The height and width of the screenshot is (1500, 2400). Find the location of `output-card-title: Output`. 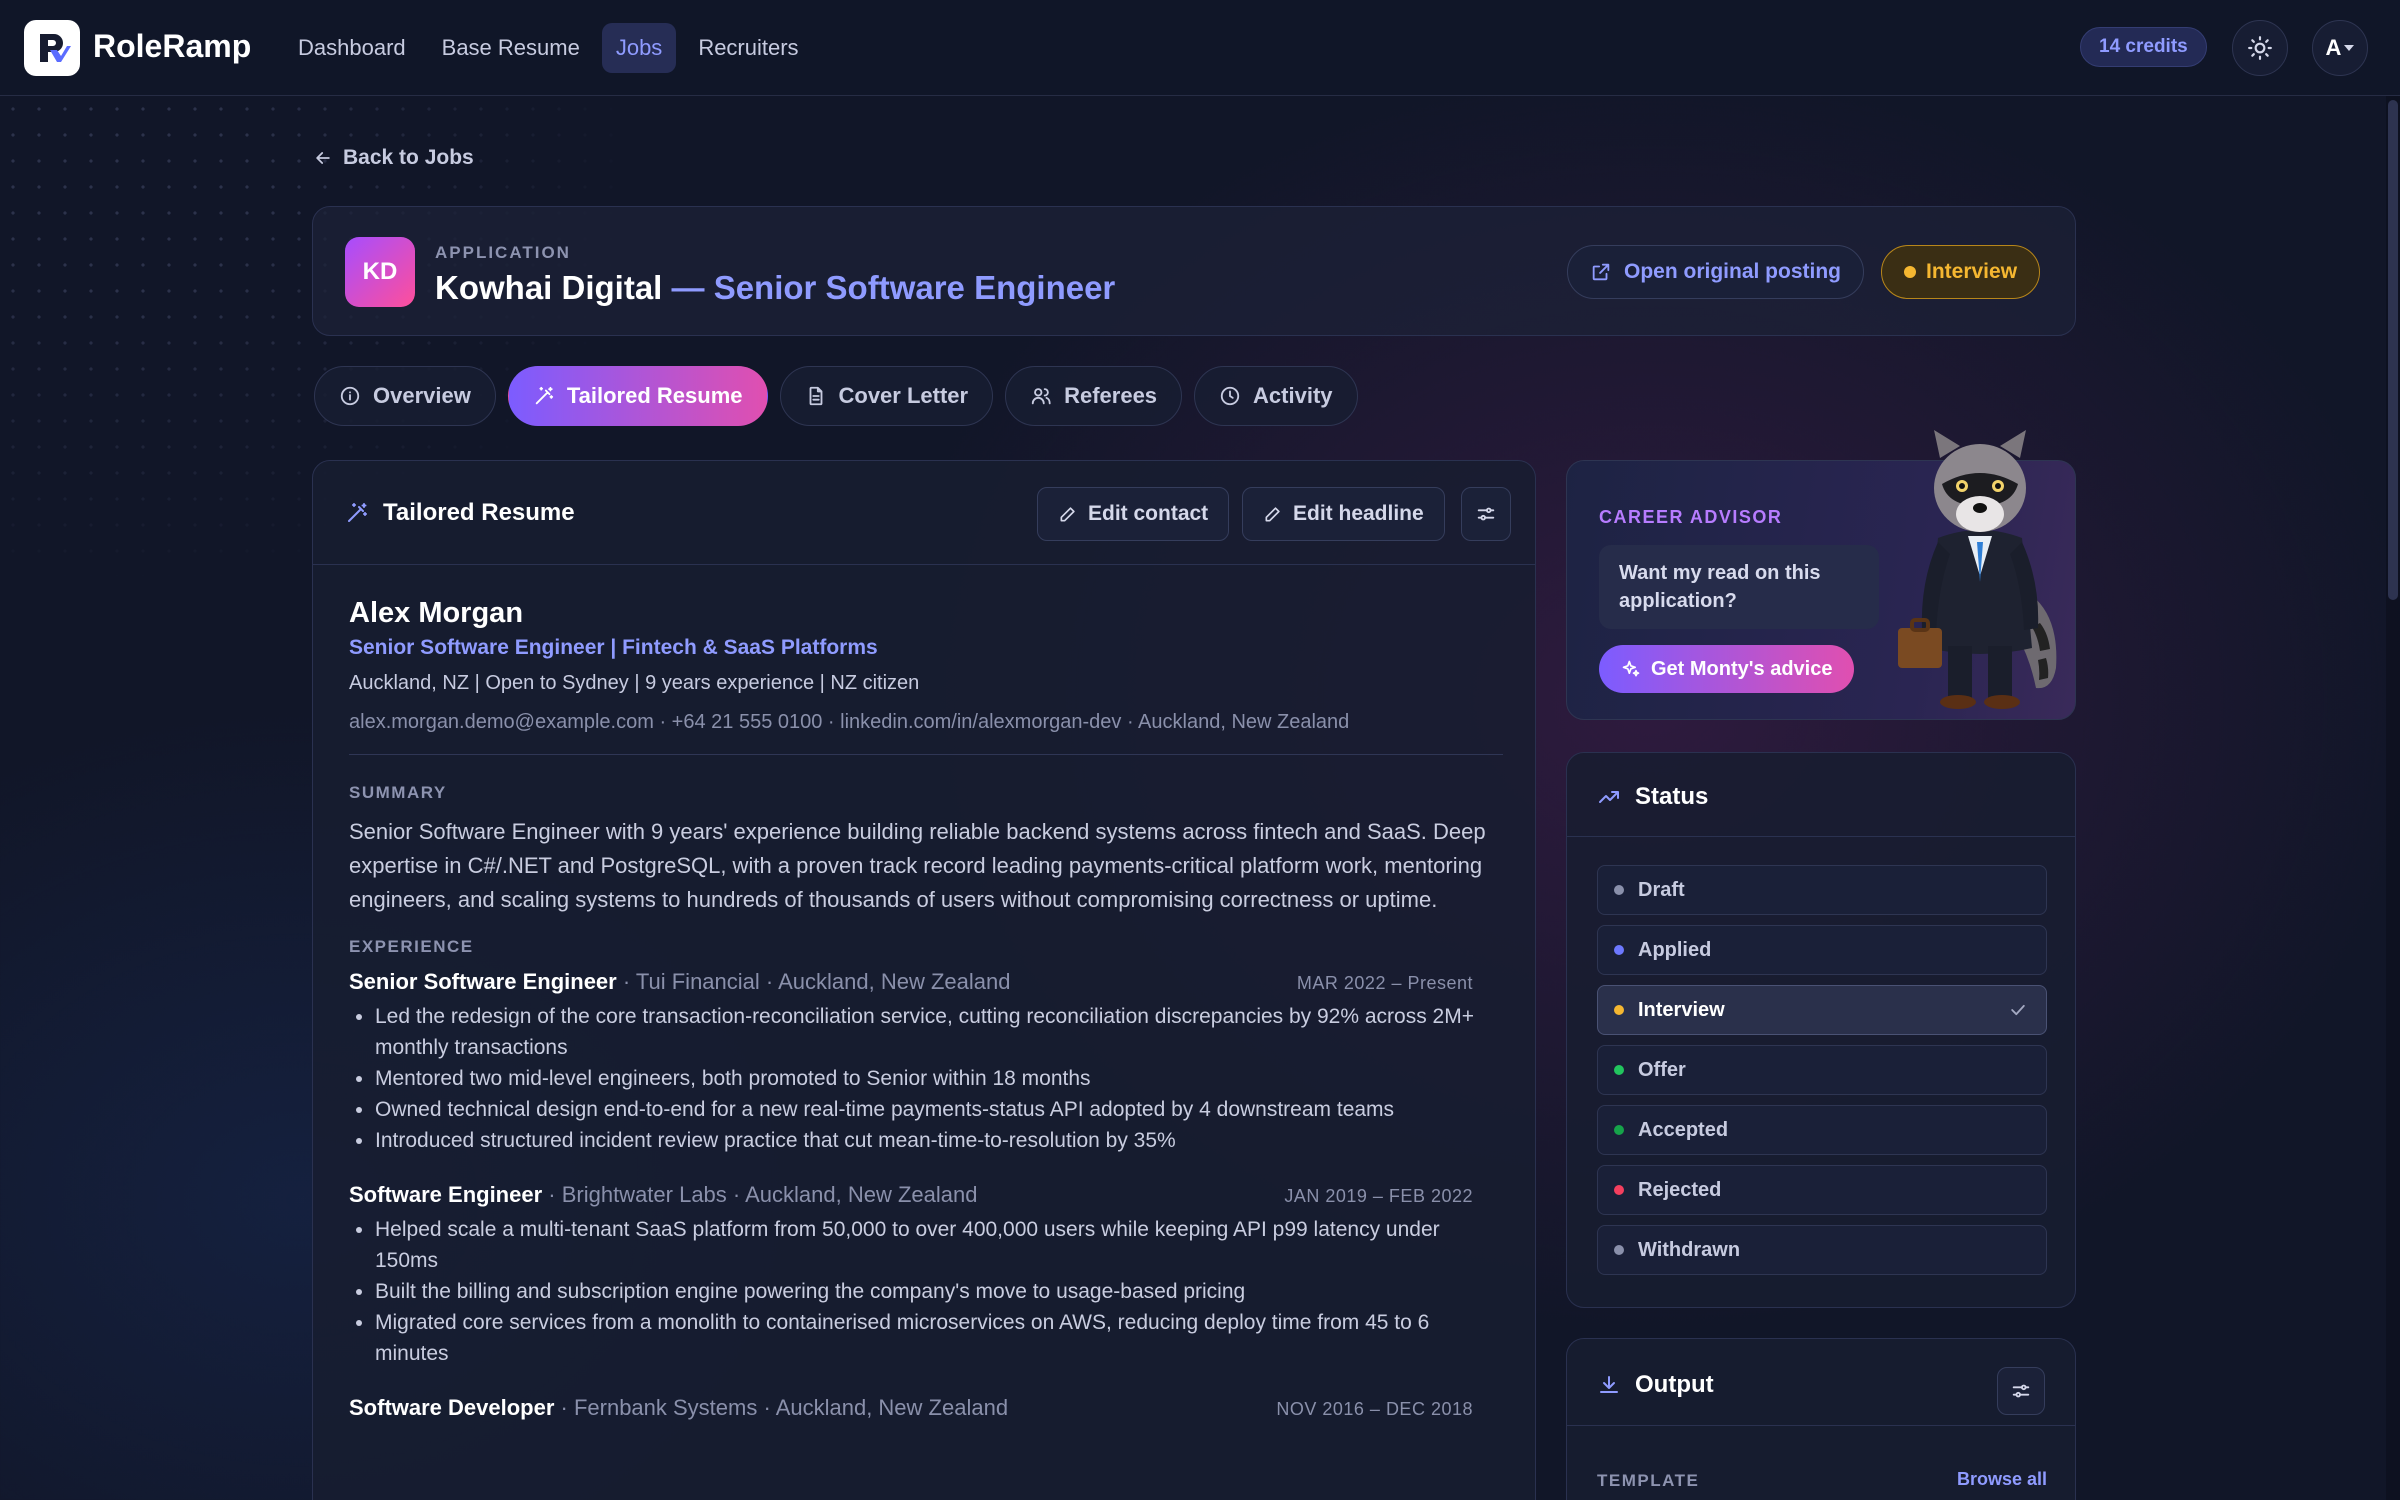

output-card-title: Output is located at coordinates (1655, 1385).